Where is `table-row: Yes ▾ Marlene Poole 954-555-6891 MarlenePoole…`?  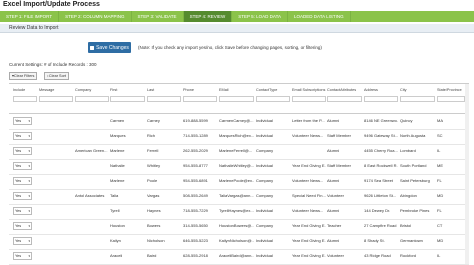 table-row: Yes ▾ Marlene Poole 954-555-6891 MarlenePoole… is located at coordinates (239, 182).